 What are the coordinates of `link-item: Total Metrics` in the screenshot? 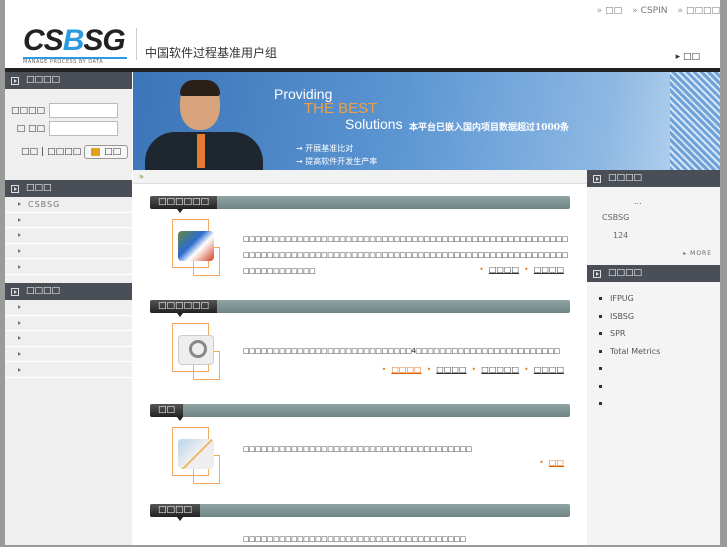 It's located at (653, 352).